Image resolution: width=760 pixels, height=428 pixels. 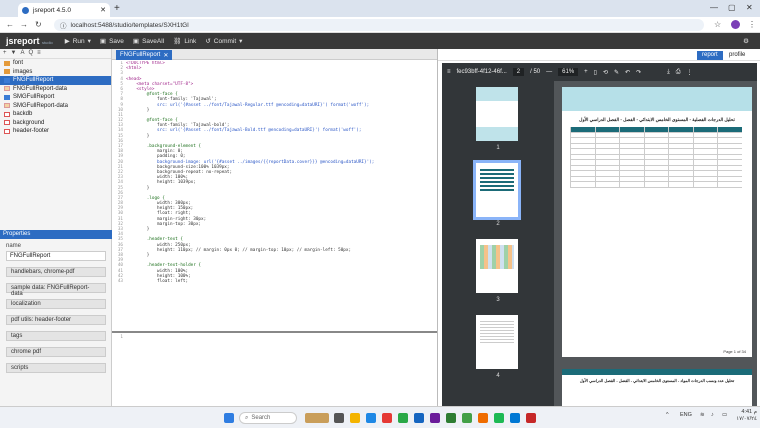 I want to click on whatsapp-icon, so click(x=467, y=418).